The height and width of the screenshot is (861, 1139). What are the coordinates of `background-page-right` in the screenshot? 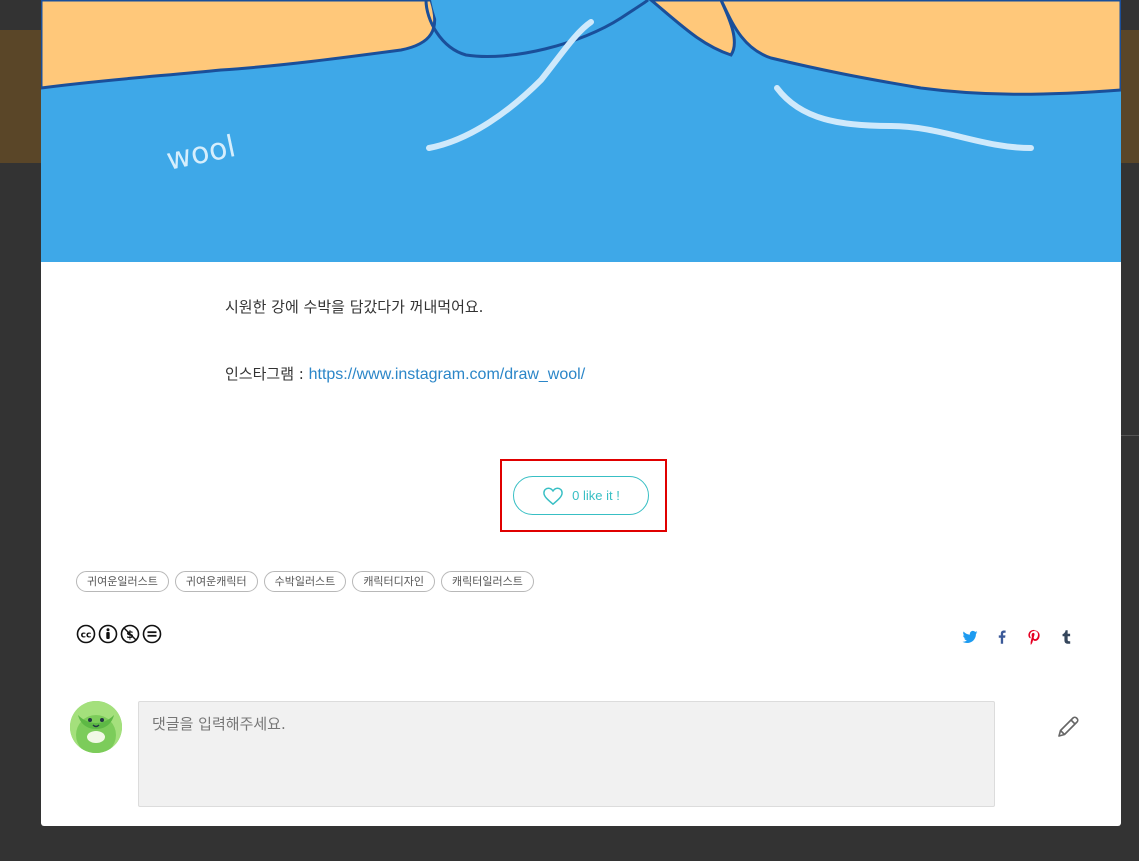 It's located at (1130, 96).